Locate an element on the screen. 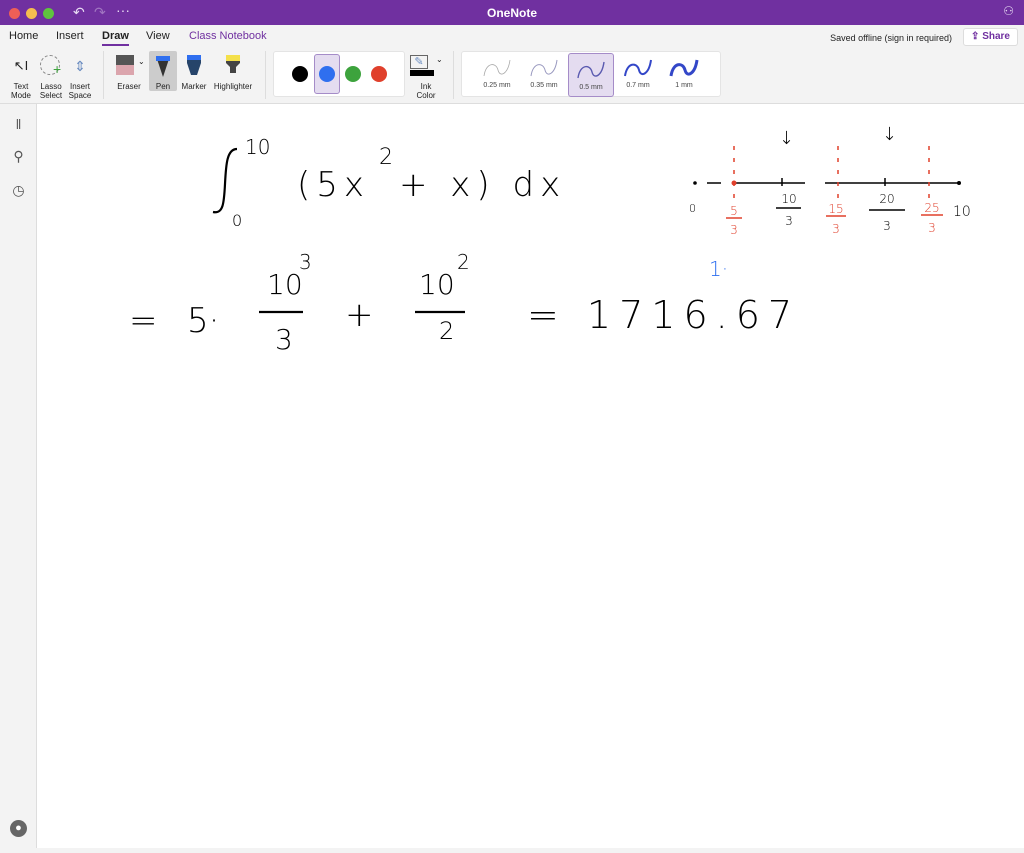 Image resolution: width=1024 pixels, height=853 pixels. result: = 1716.67 is located at coordinates (663, 315).